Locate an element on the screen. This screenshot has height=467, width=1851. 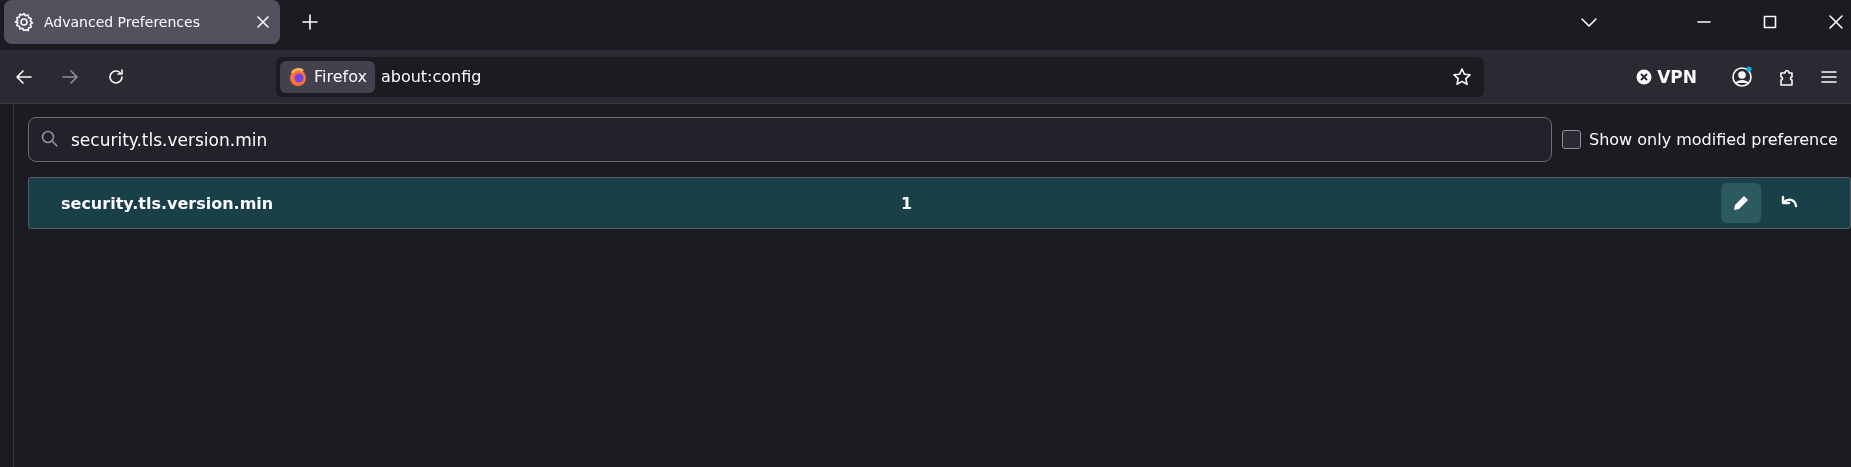
vpn-button: VPN is located at coordinates (1666, 76).